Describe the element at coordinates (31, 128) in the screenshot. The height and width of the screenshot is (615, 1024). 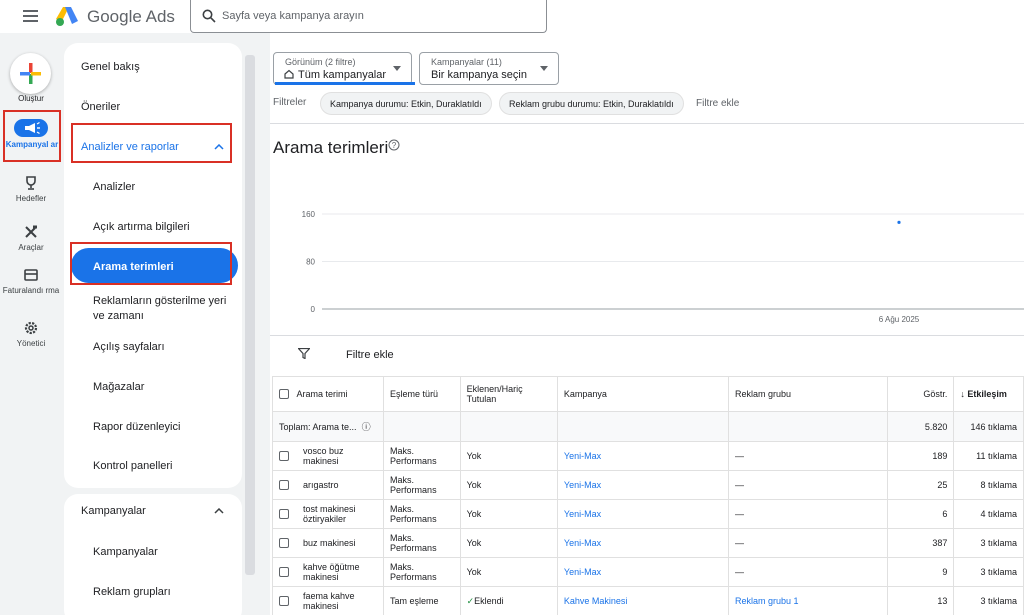
I see `campaigns-rail-button` at that location.